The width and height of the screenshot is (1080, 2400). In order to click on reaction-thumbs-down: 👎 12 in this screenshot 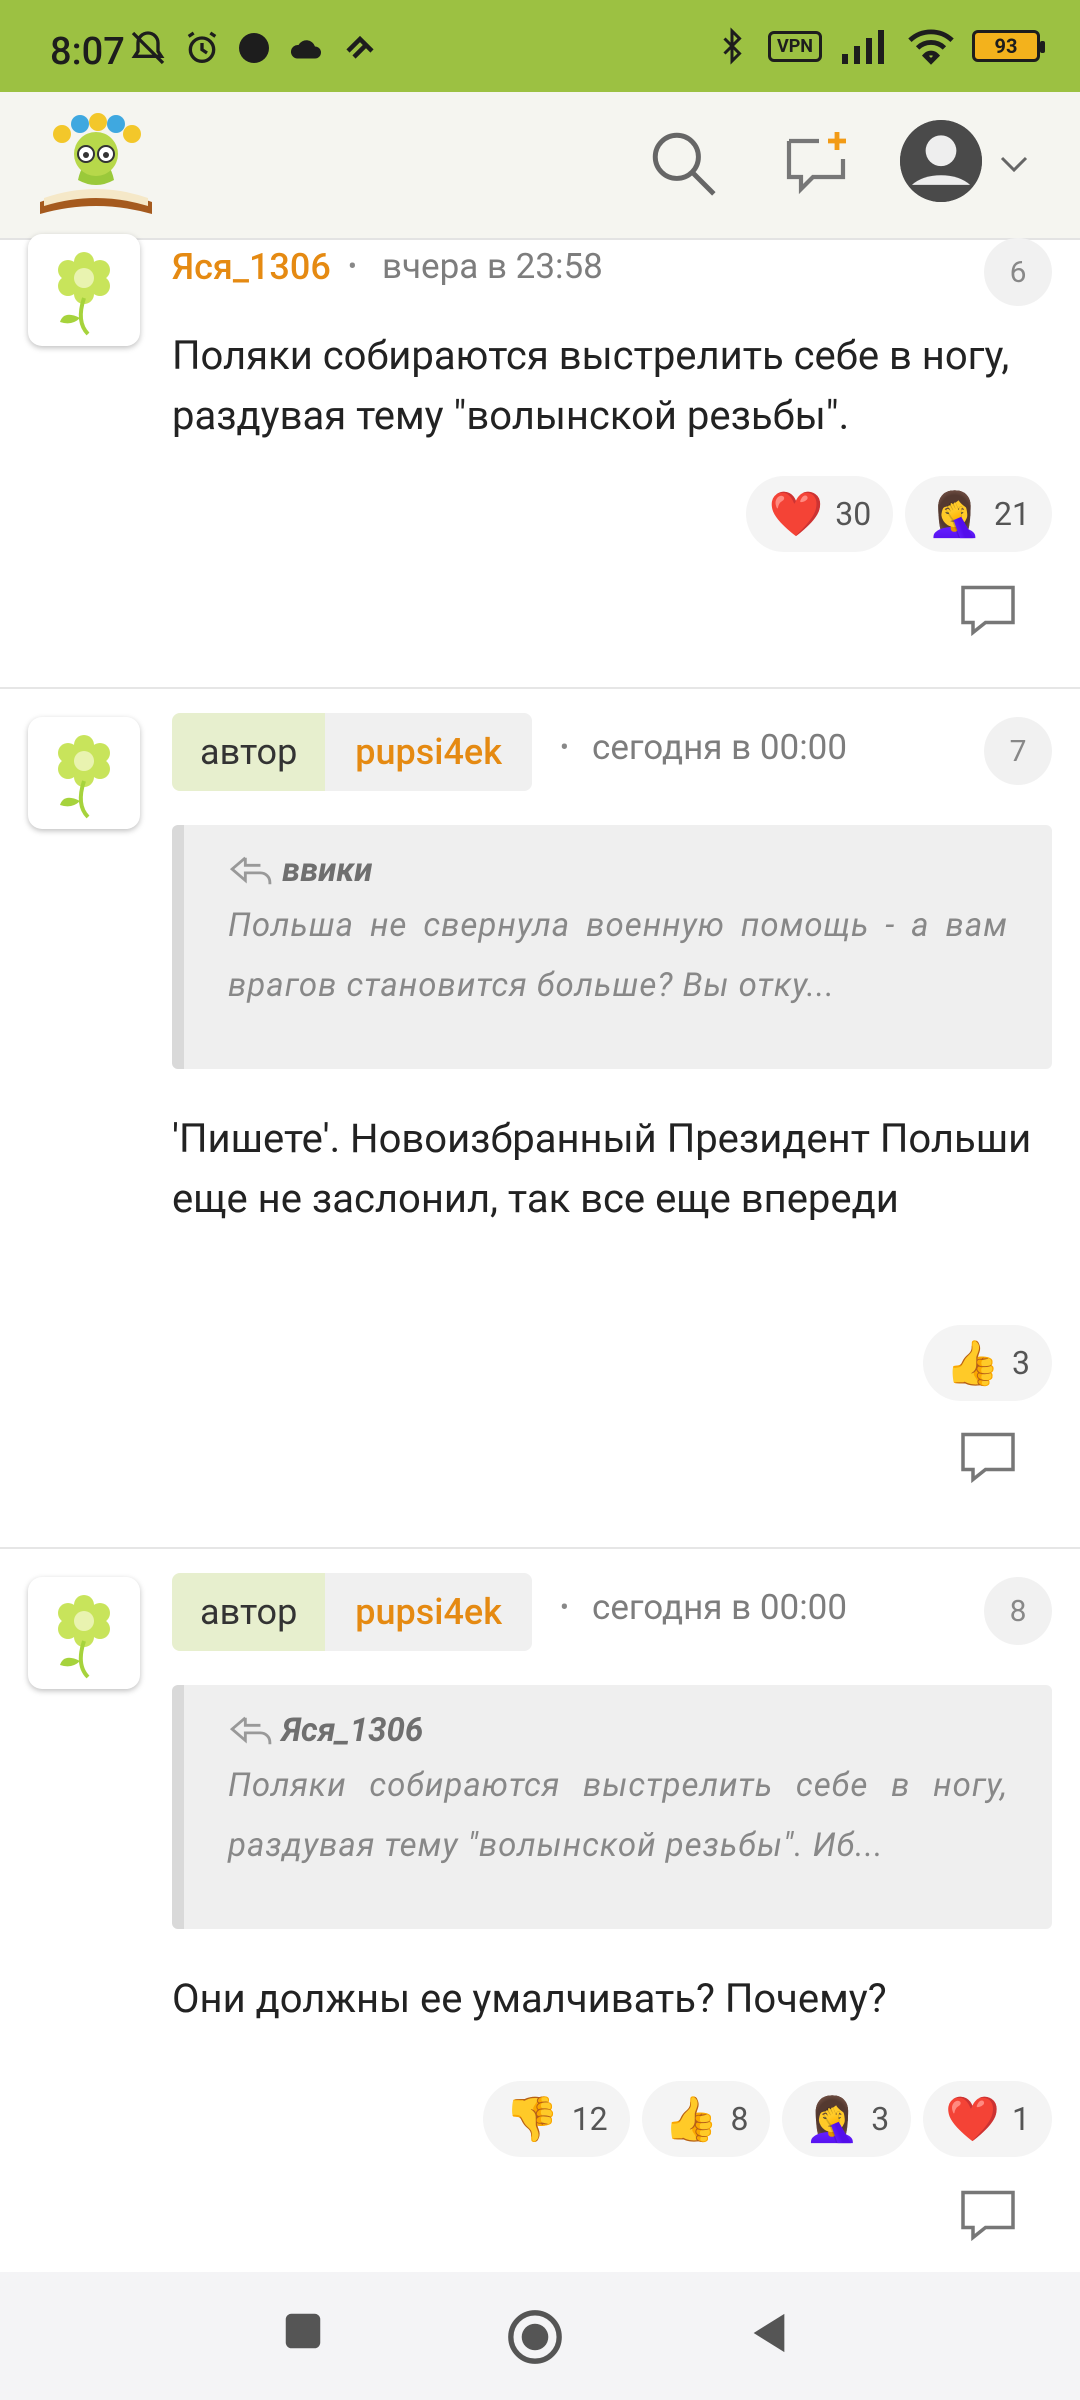, I will do `click(556, 2119)`.